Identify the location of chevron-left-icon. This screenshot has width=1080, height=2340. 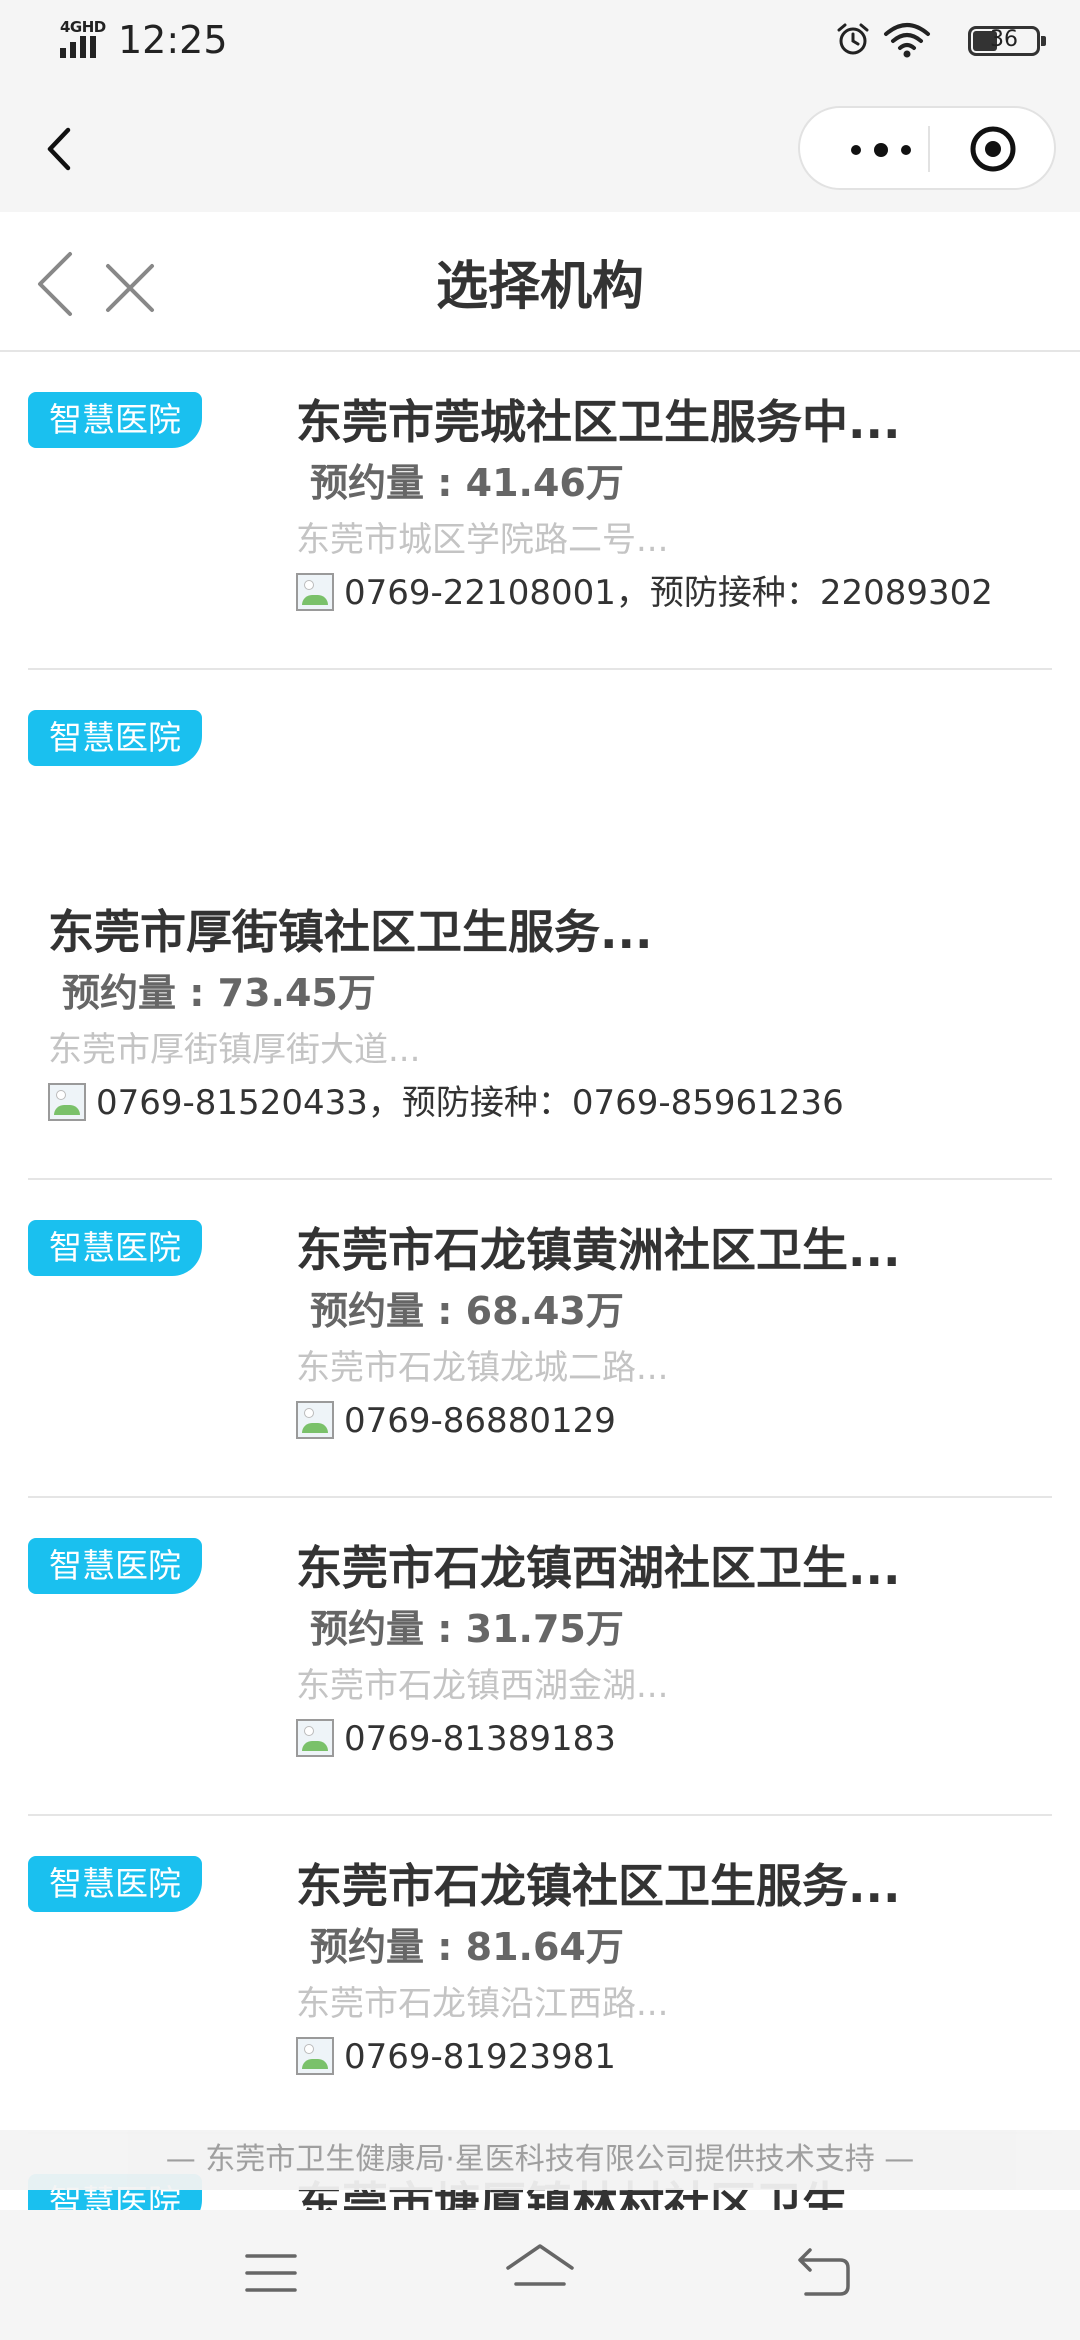
(60, 149).